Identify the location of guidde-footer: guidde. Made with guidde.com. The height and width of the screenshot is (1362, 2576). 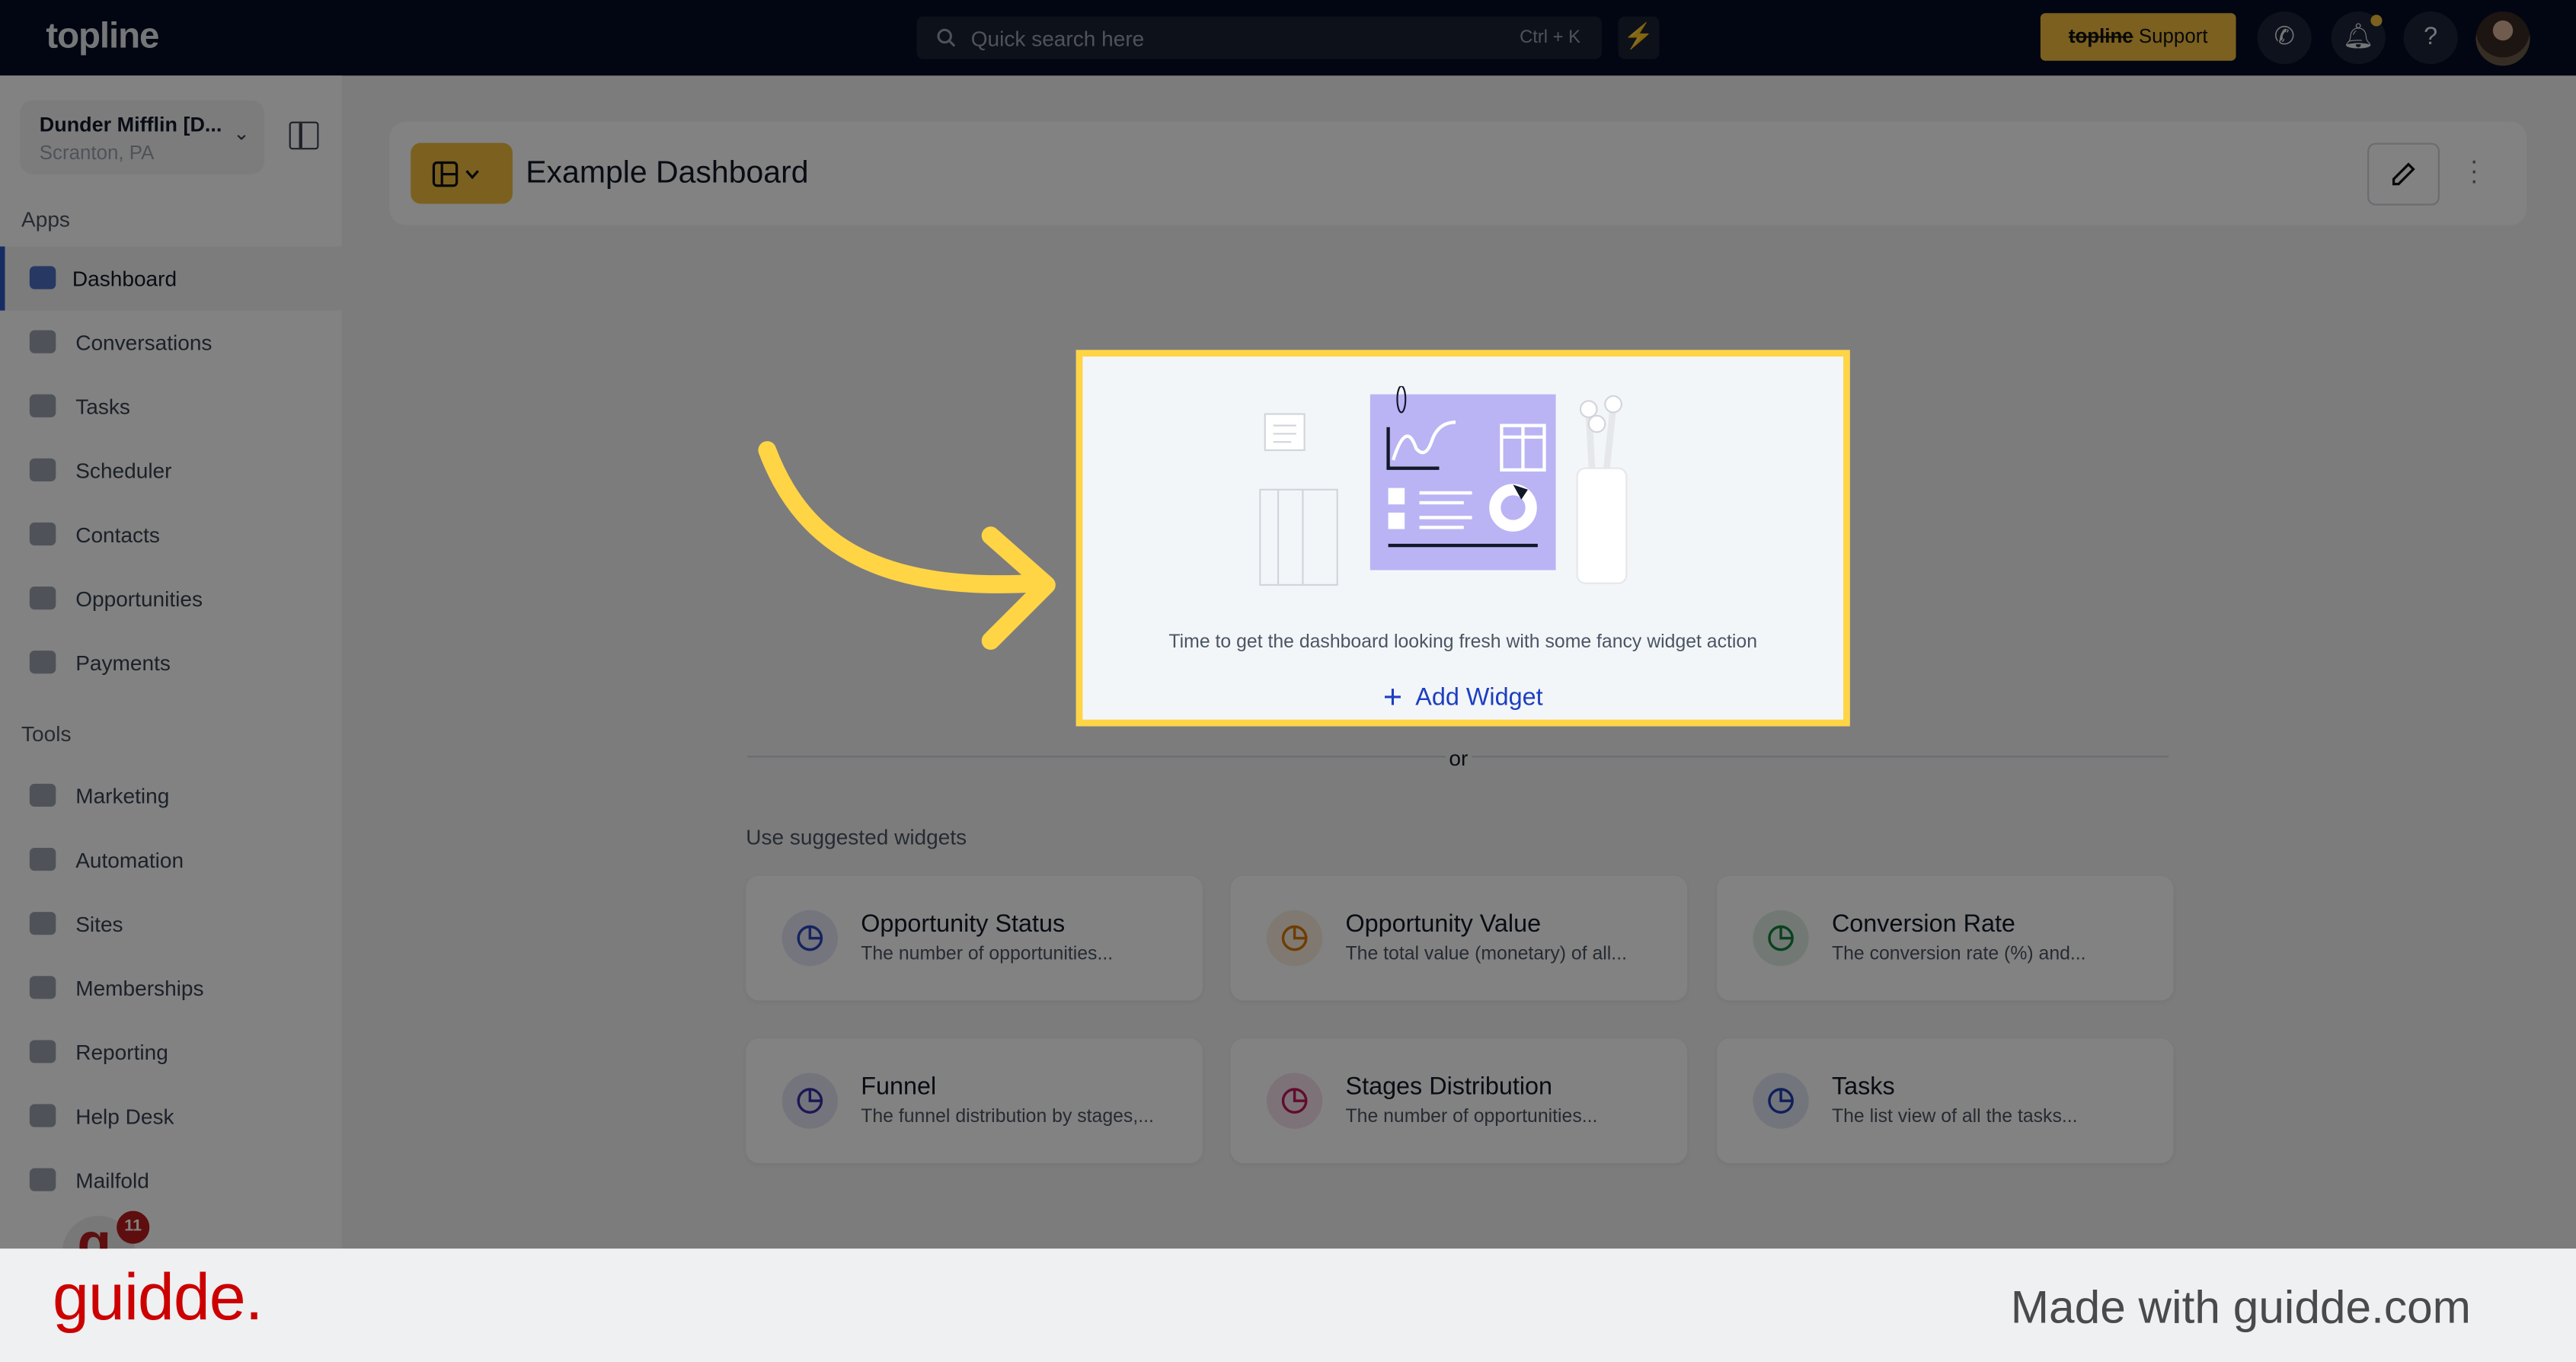
(1288, 1305).